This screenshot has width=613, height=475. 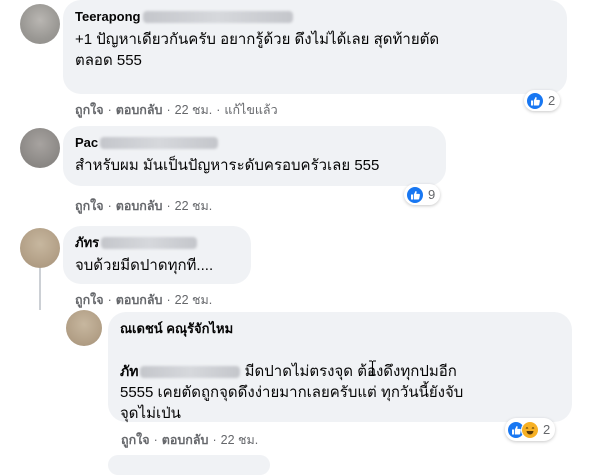 I want to click on reaction-count: 9, so click(x=432, y=194).